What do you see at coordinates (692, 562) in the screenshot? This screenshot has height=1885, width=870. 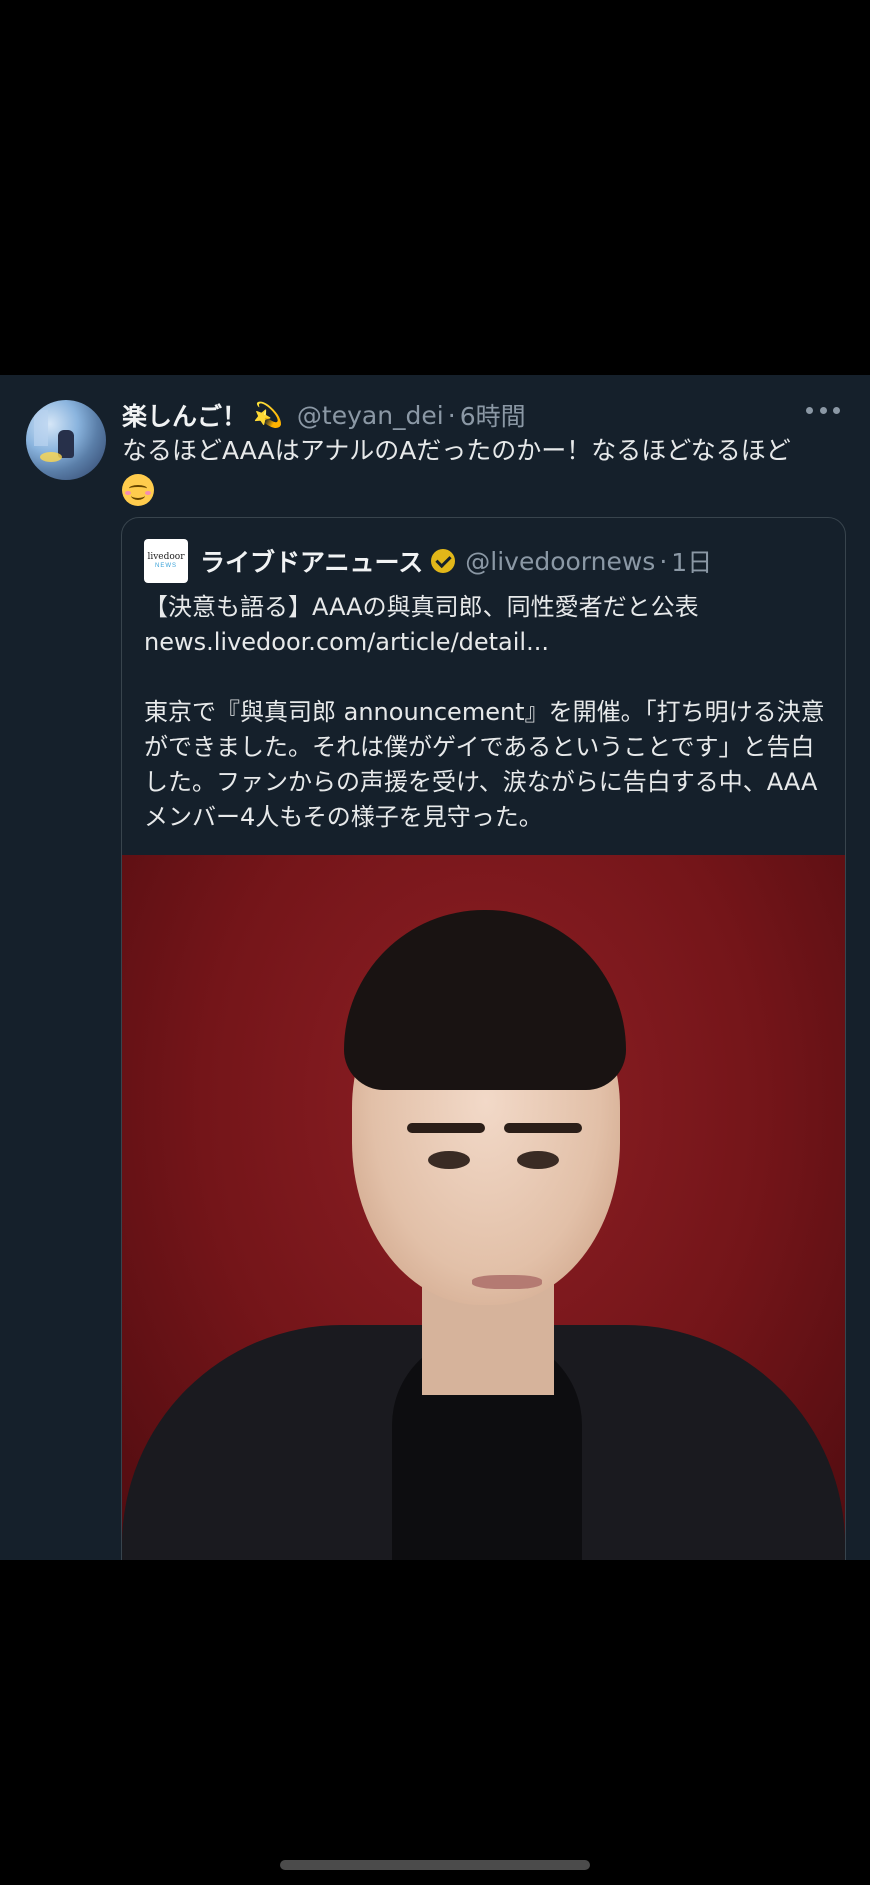 I see `quoted-tweet-time: 1日` at bounding box center [692, 562].